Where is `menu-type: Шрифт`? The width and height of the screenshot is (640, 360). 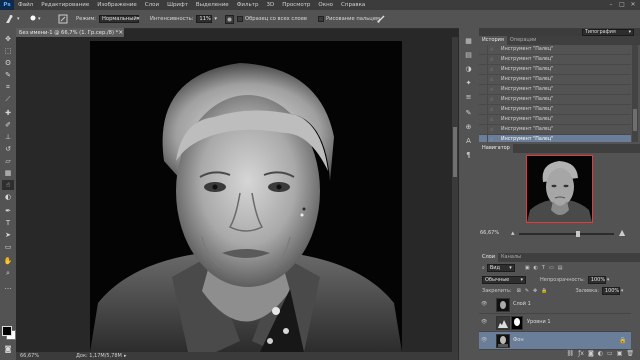 menu-type: Шрифт is located at coordinates (177, 5).